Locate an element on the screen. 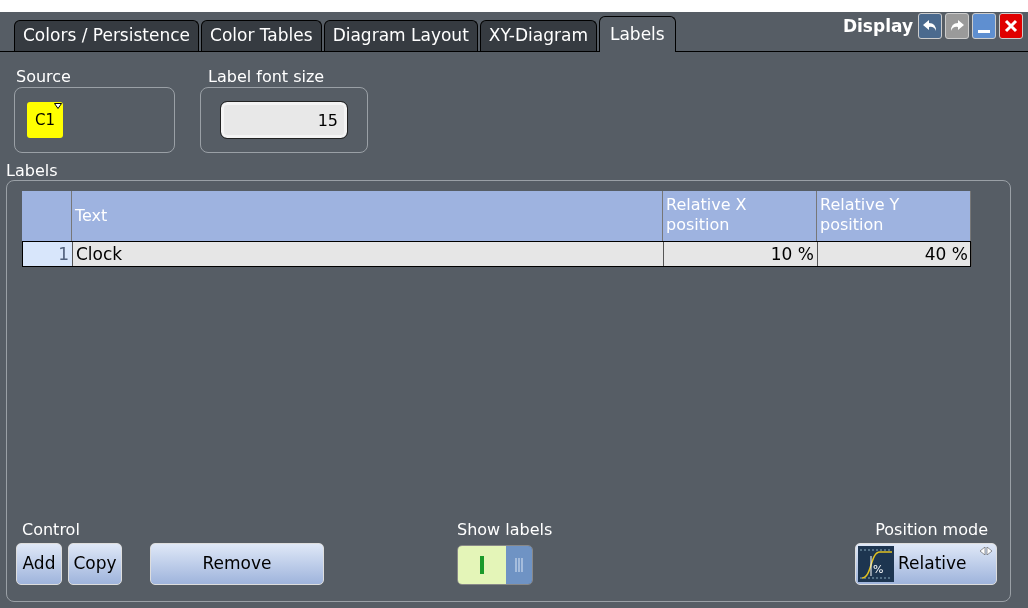  undo-button is located at coordinates (930, 26).